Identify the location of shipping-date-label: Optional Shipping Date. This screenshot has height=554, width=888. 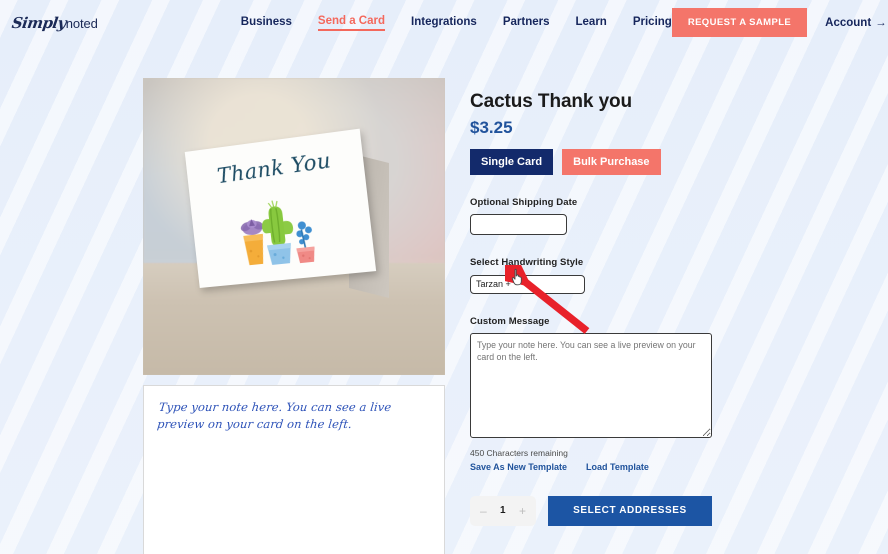
(524, 202).